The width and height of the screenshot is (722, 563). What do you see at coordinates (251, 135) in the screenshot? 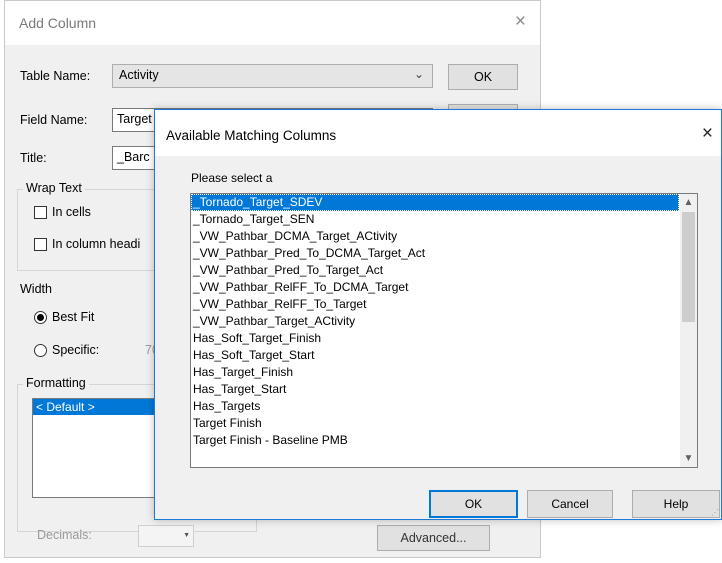
I see `matching-columns-title: Available Matching Columns` at bounding box center [251, 135].